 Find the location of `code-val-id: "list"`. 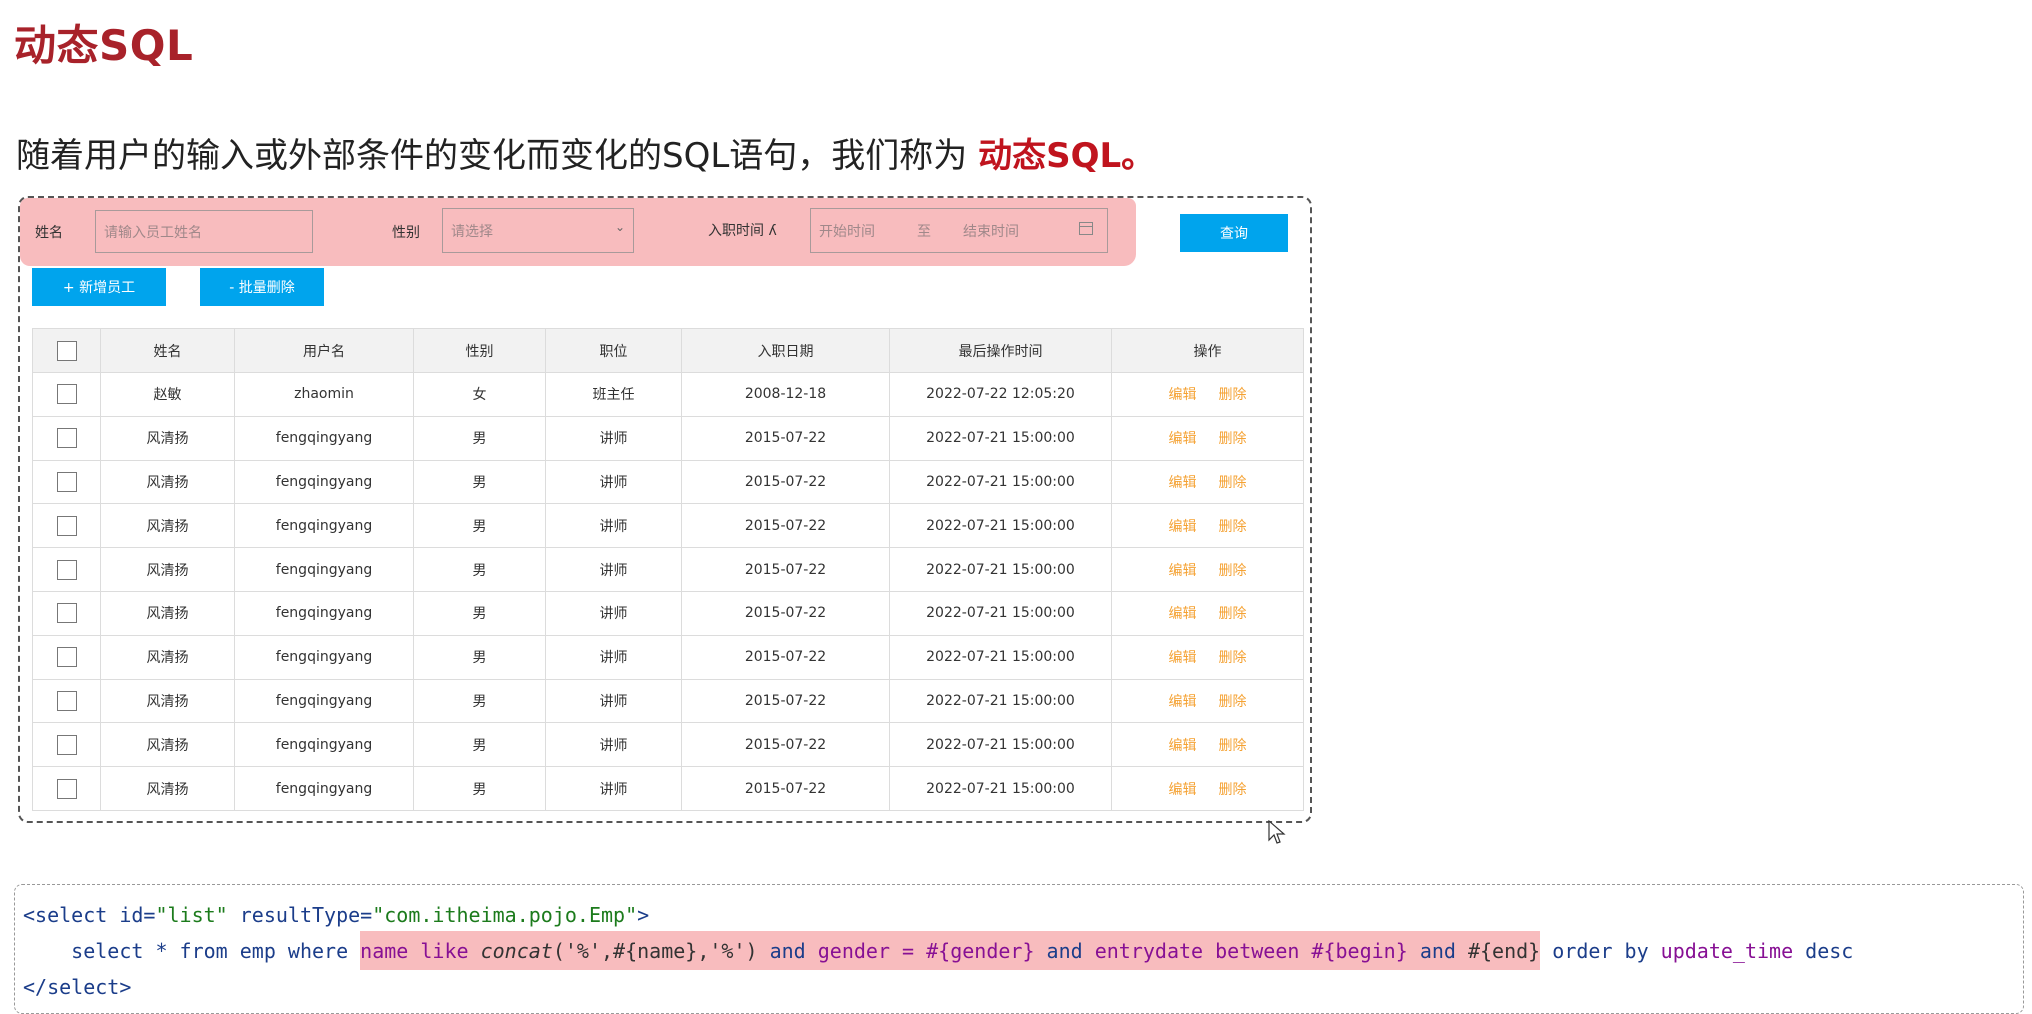

code-val-id: "list" is located at coordinates (191, 915).